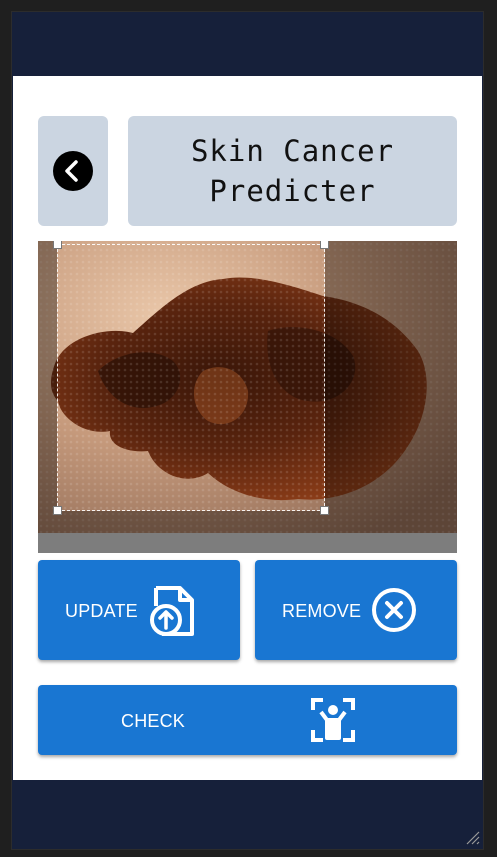 The height and width of the screenshot is (857, 497). Describe the element at coordinates (333, 720) in the screenshot. I see `person-scan-icon` at that location.